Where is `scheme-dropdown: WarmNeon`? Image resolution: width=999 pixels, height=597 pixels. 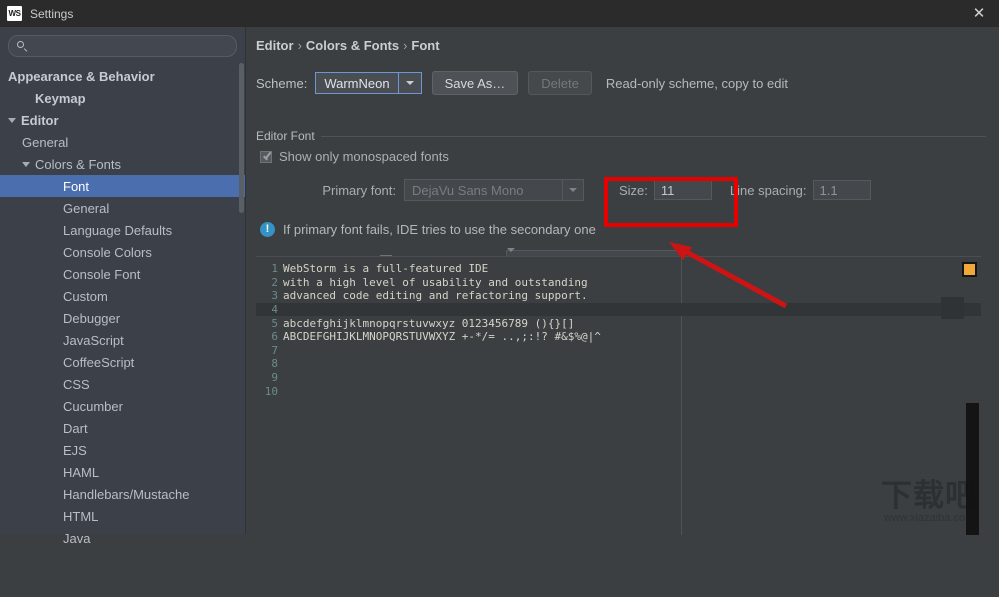
scheme-dropdown: WarmNeon is located at coordinates (368, 83).